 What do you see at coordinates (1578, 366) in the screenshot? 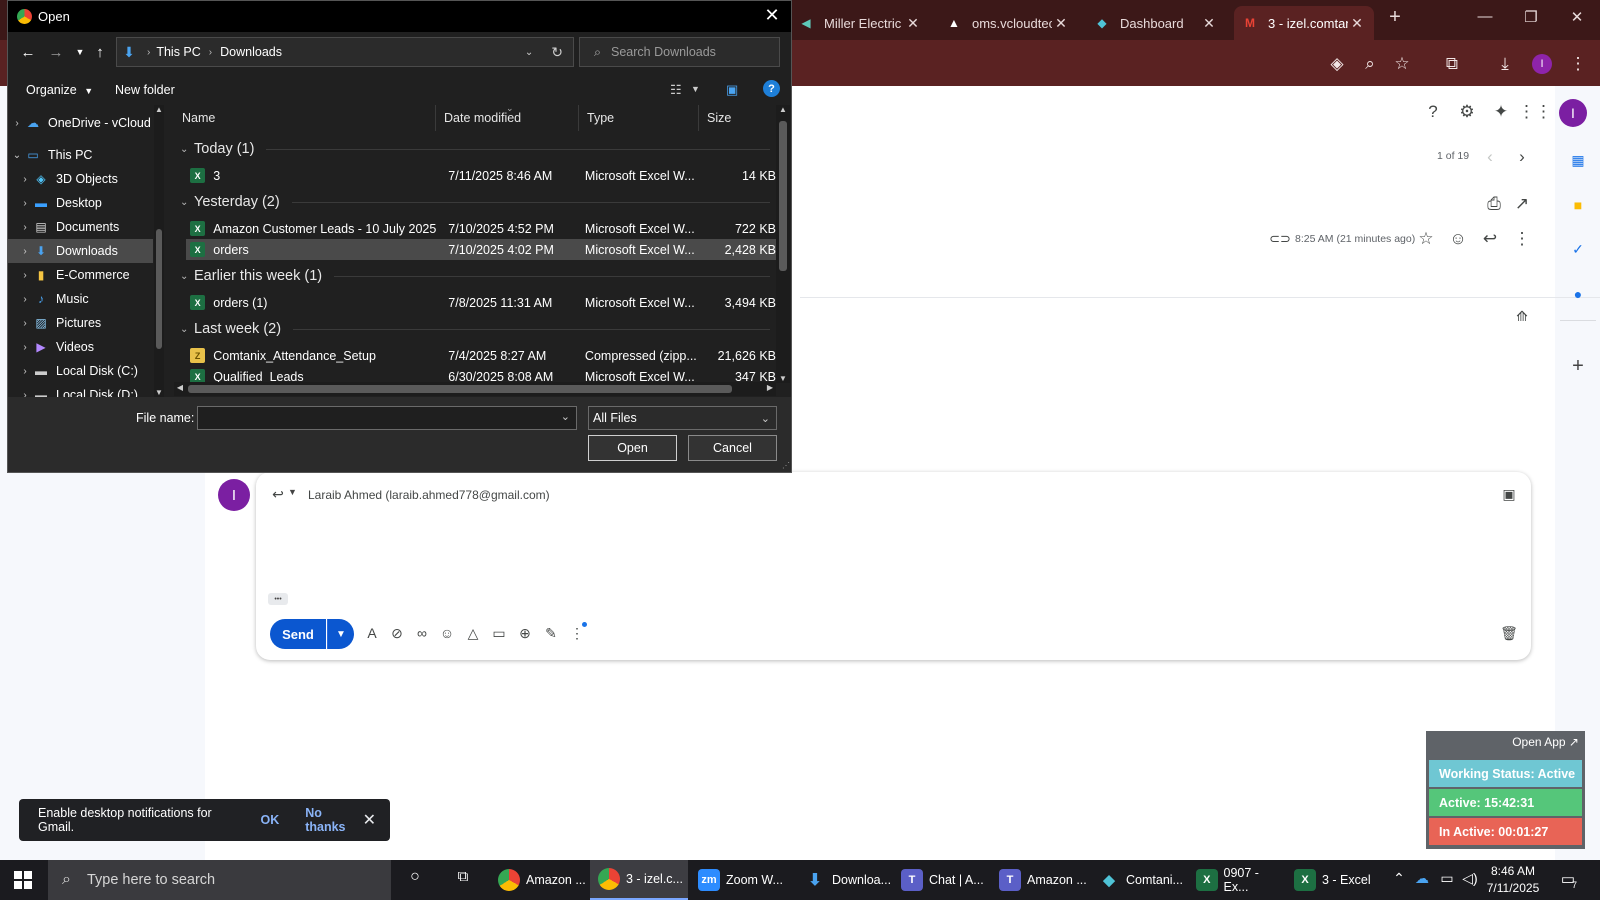
I see `get-addons-plus-icon: +` at bounding box center [1578, 366].